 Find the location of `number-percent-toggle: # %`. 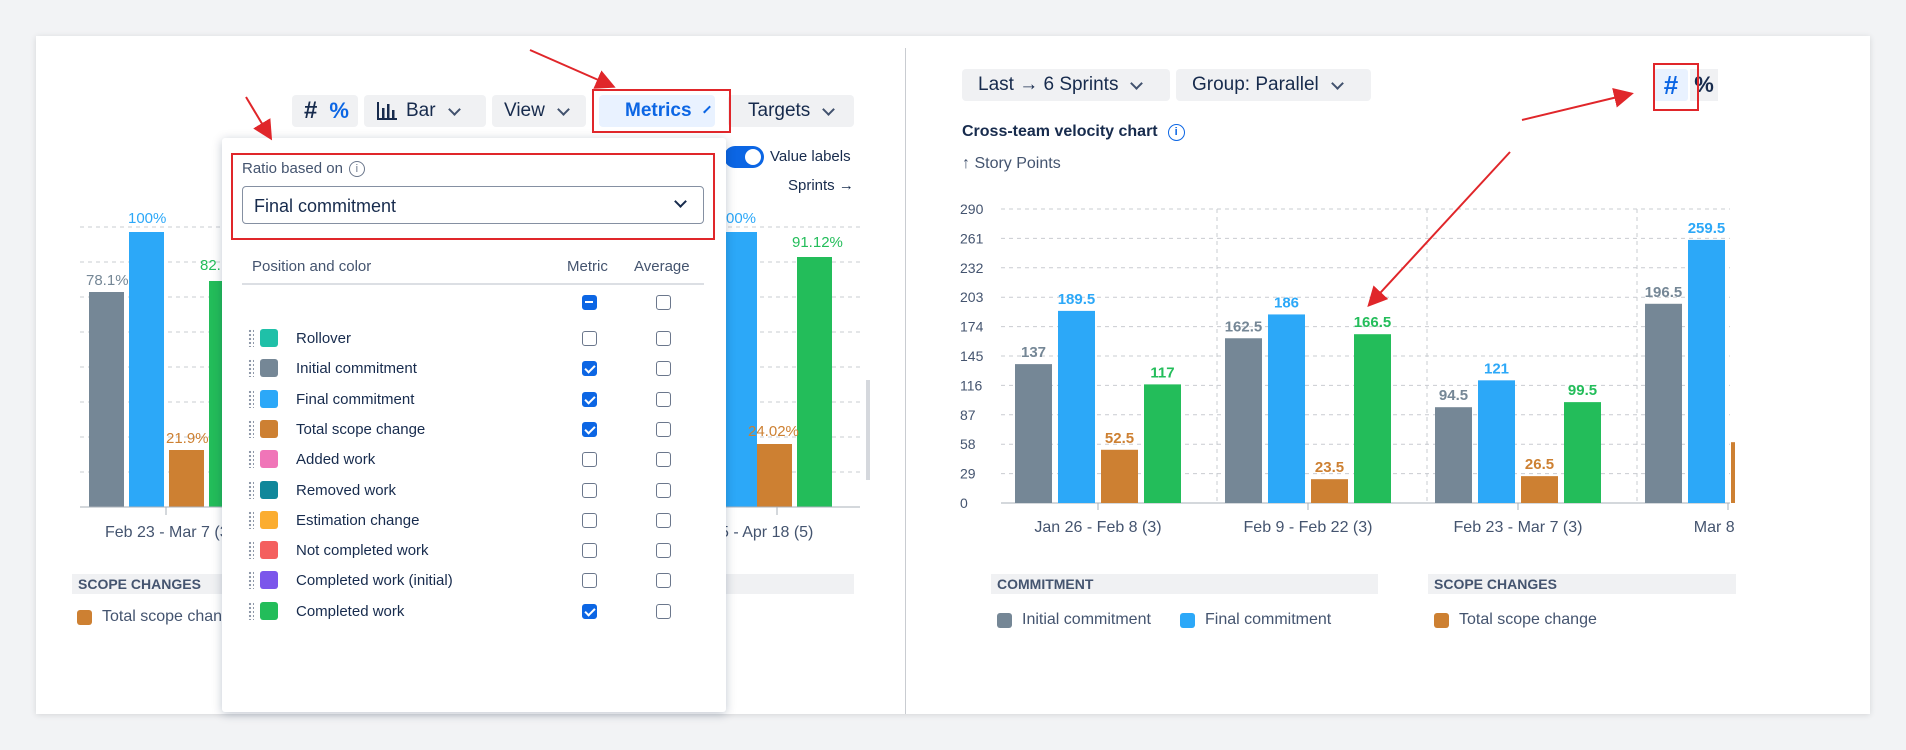

number-percent-toggle: # % is located at coordinates (325, 111).